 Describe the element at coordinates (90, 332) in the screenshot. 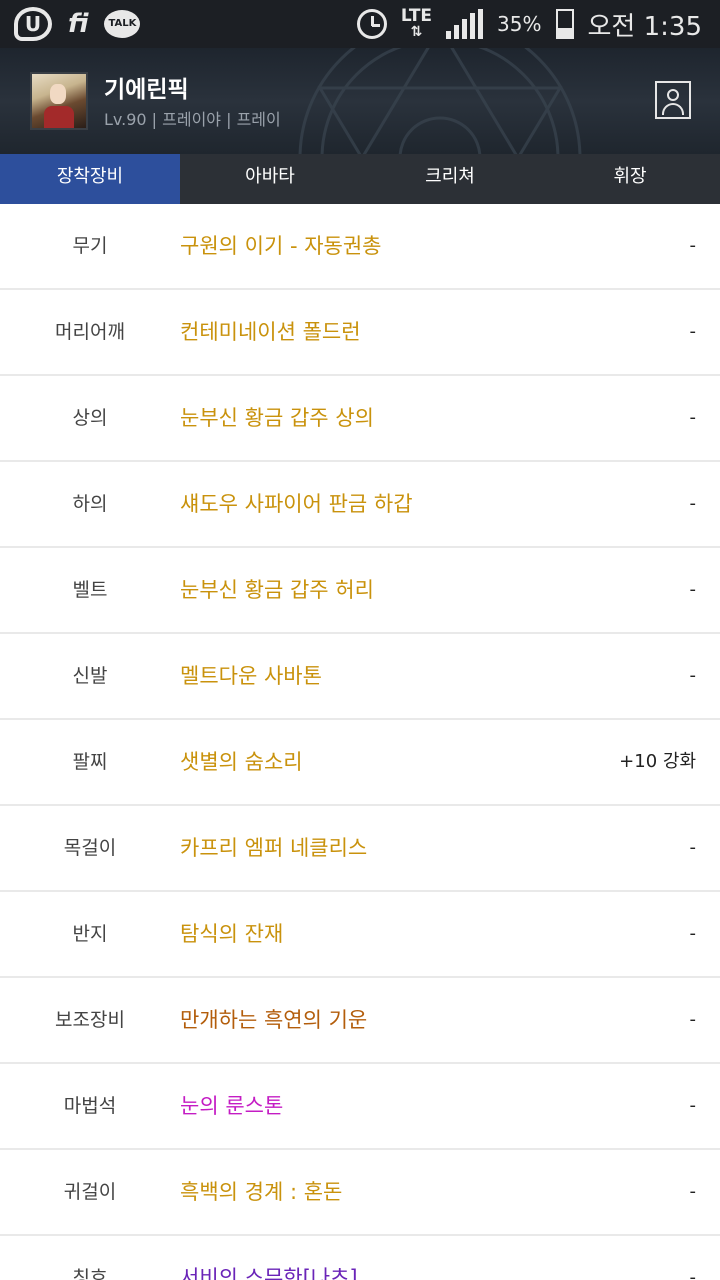

I see `slot-label: 머리어깨` at that location.